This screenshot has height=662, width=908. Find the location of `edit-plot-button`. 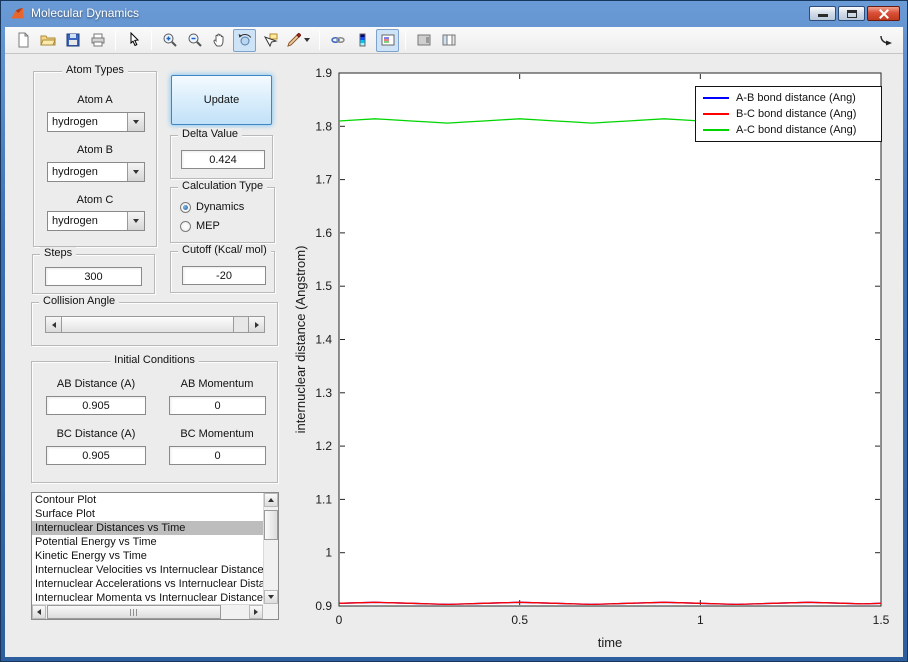

edit-plot-button is located at coordinates (133, 40).